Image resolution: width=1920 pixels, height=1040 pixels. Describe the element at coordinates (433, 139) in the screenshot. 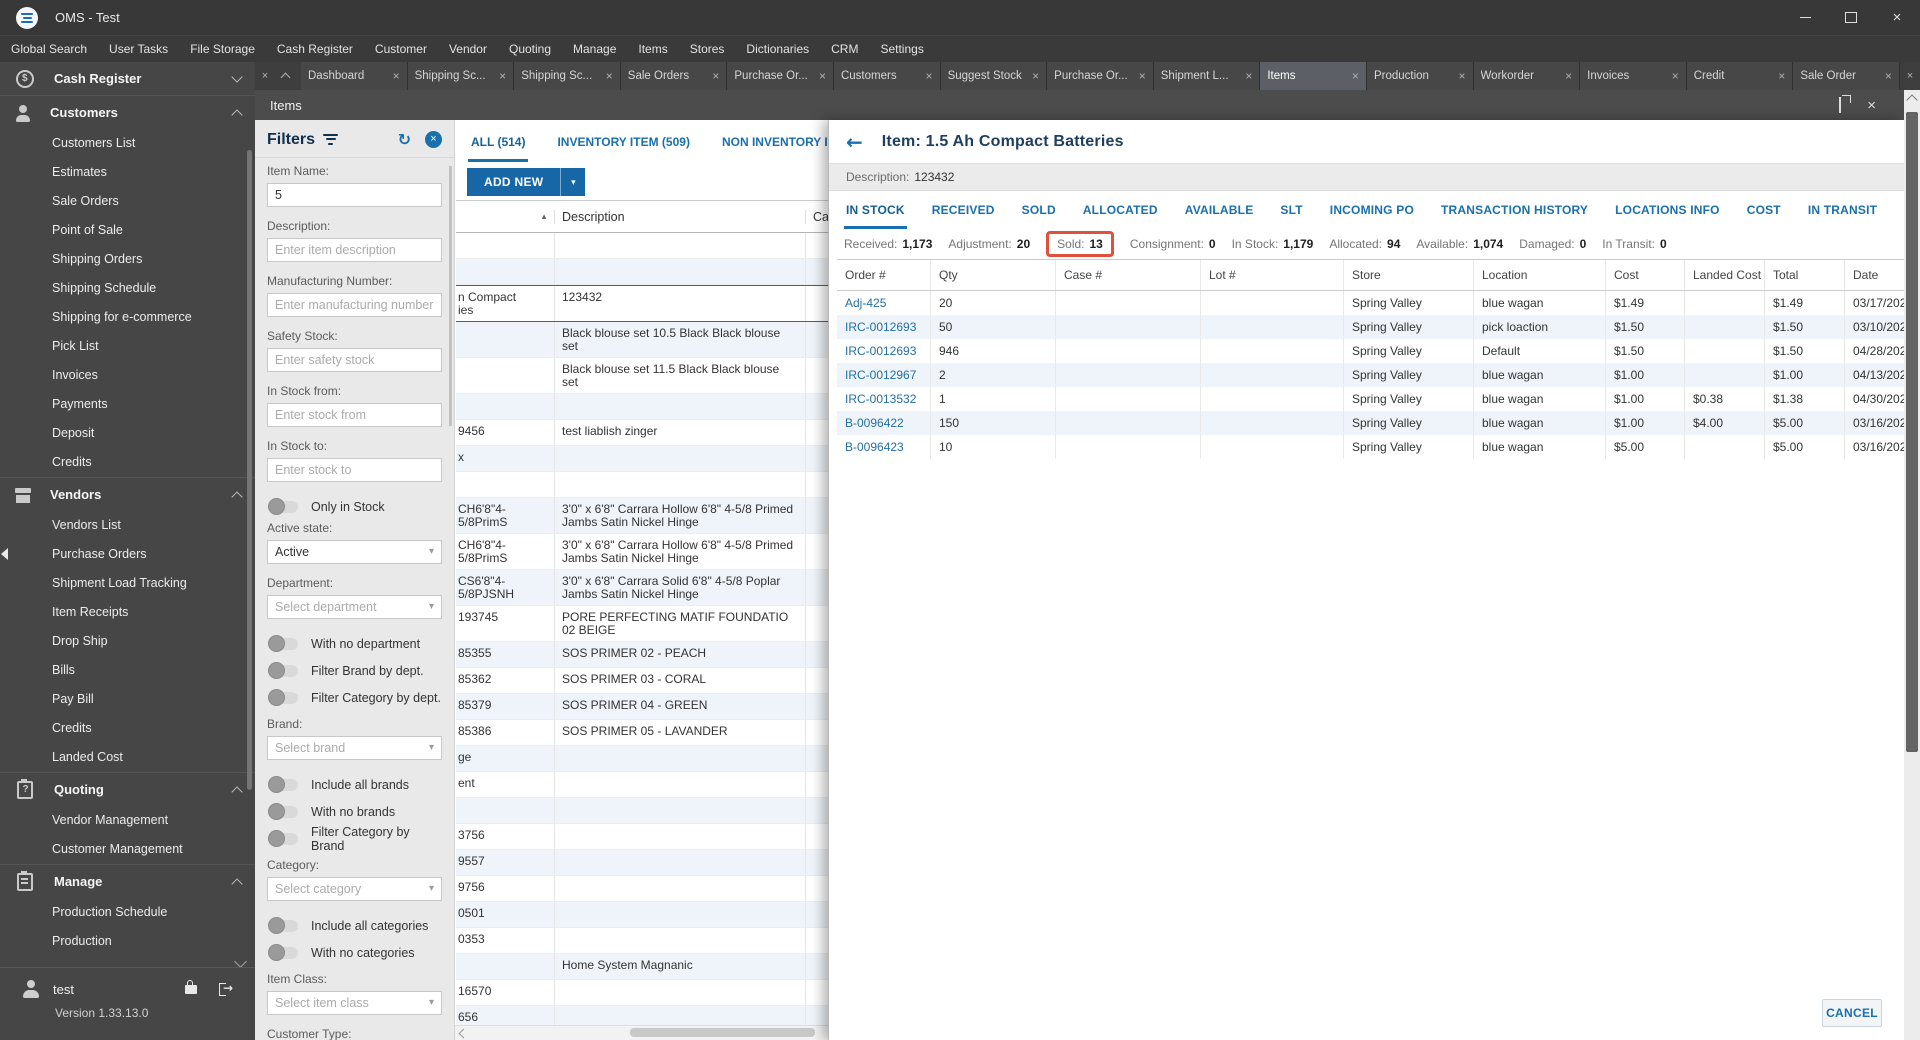

I see `filters-close-icon: ×` at that location.